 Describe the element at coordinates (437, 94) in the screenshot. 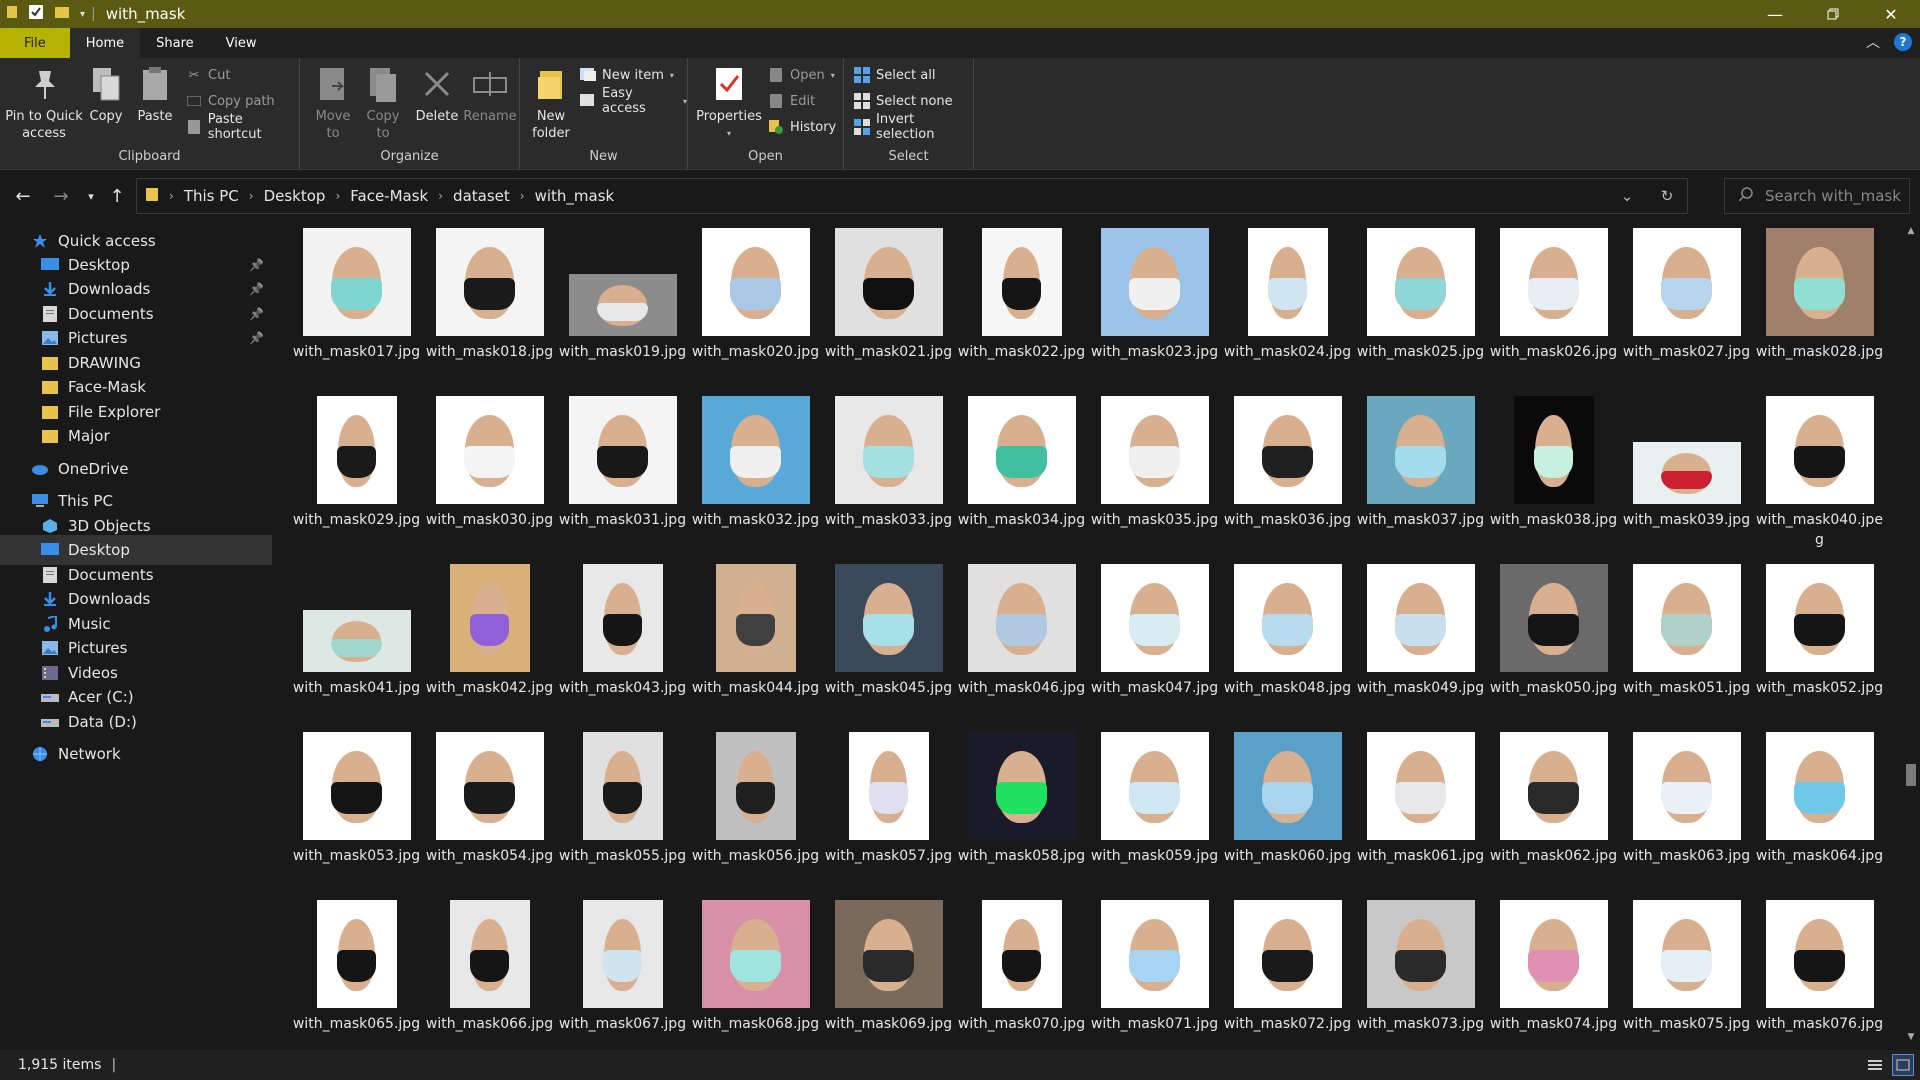

I see `delete-button: Delete` at that location.